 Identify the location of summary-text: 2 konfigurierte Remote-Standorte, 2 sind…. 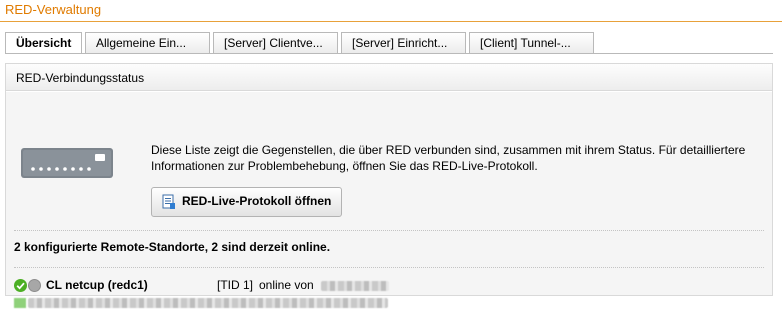
(172, 247).